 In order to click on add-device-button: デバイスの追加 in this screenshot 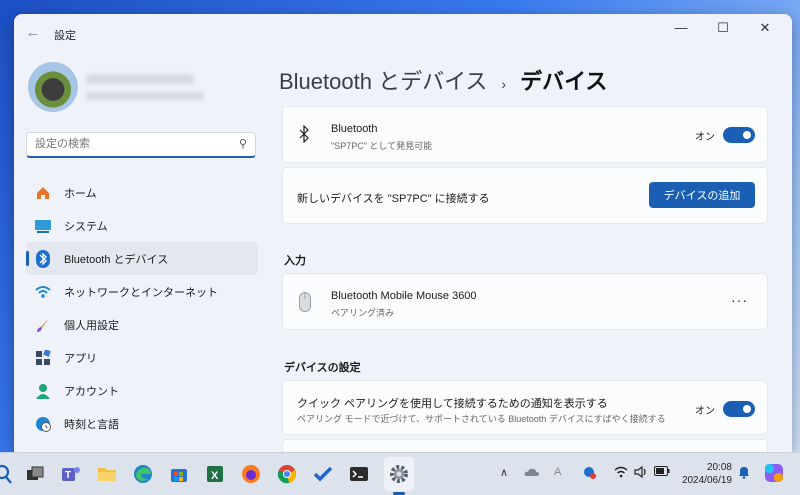, I will do `click(702, 195)`.